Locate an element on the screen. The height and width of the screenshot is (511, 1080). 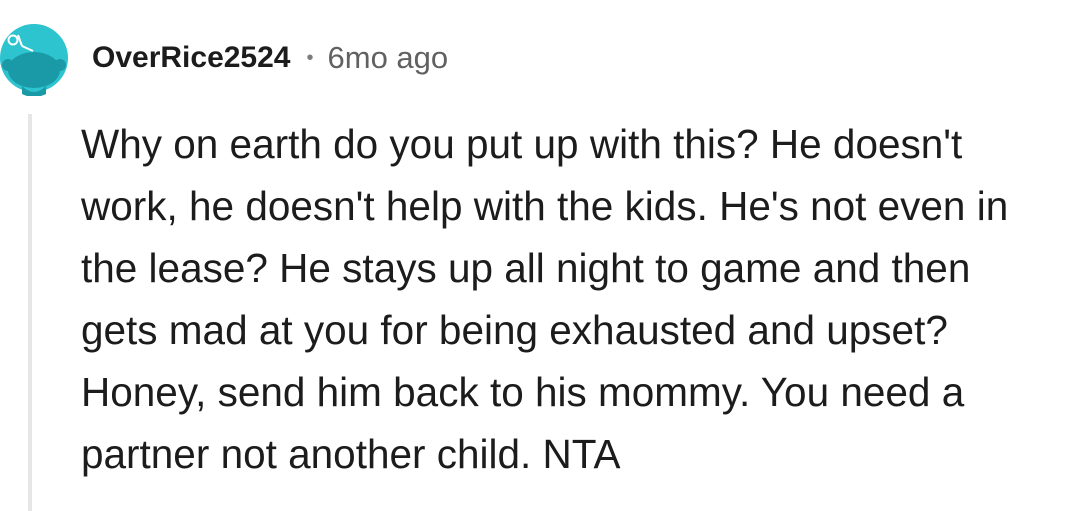
comment-header: OverRice2524 • 6mo ago is located at coordinates (270, 58).